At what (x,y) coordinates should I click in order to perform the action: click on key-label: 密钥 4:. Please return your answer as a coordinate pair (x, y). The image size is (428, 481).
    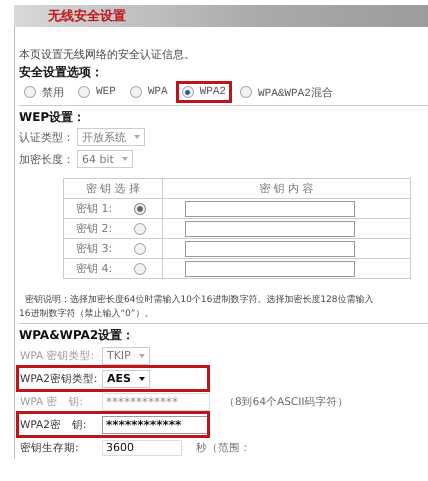
    Looking at the image, I should click on (94, 268).